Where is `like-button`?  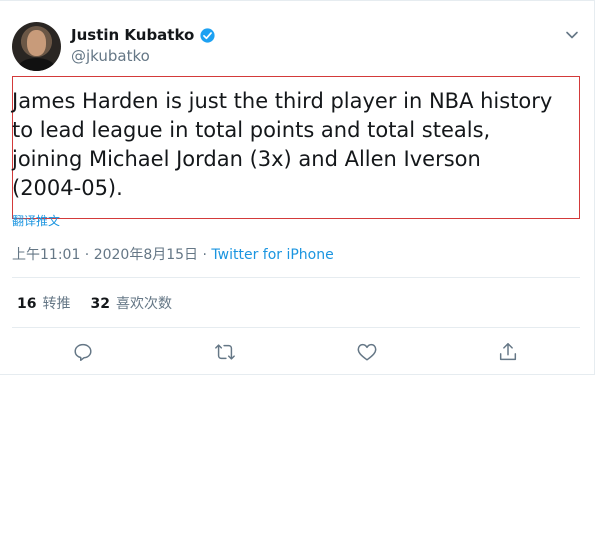
like-button is located at coordinates (368, 353).